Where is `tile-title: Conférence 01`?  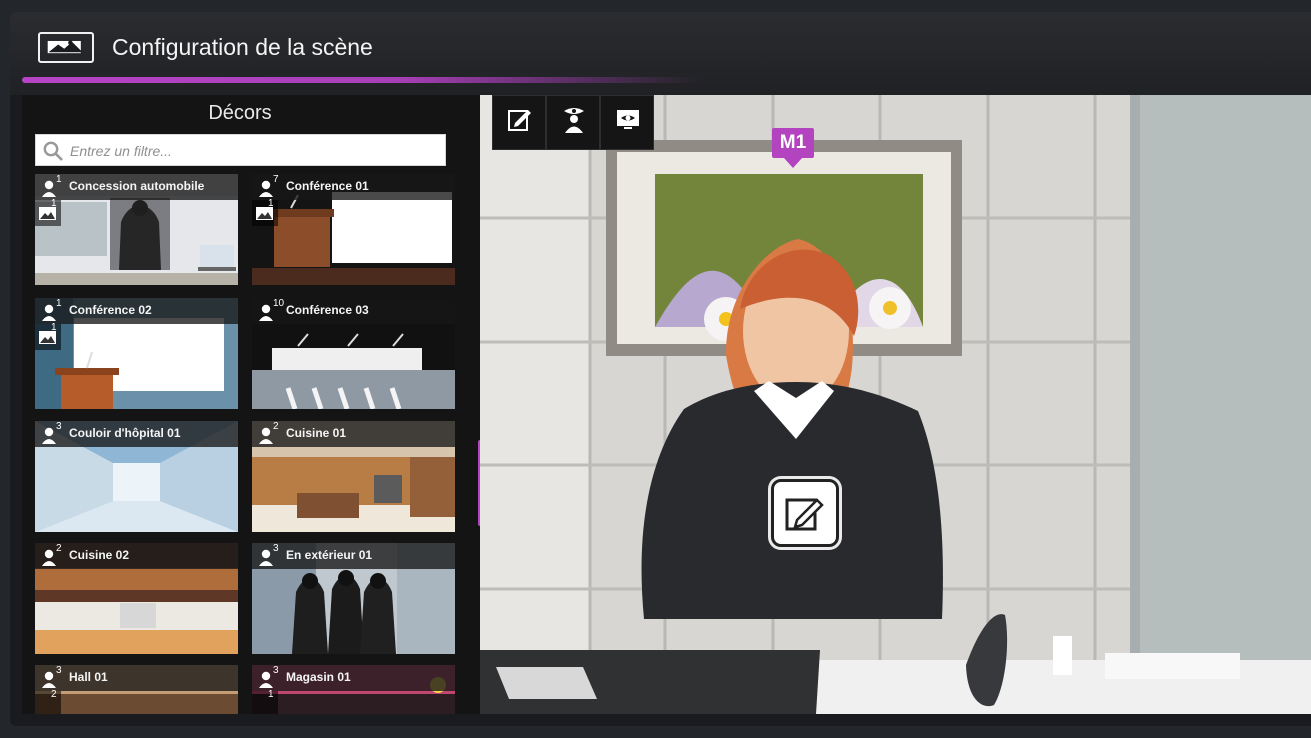
tile-title: Conférence 01 is located at coordinates (327, 186).